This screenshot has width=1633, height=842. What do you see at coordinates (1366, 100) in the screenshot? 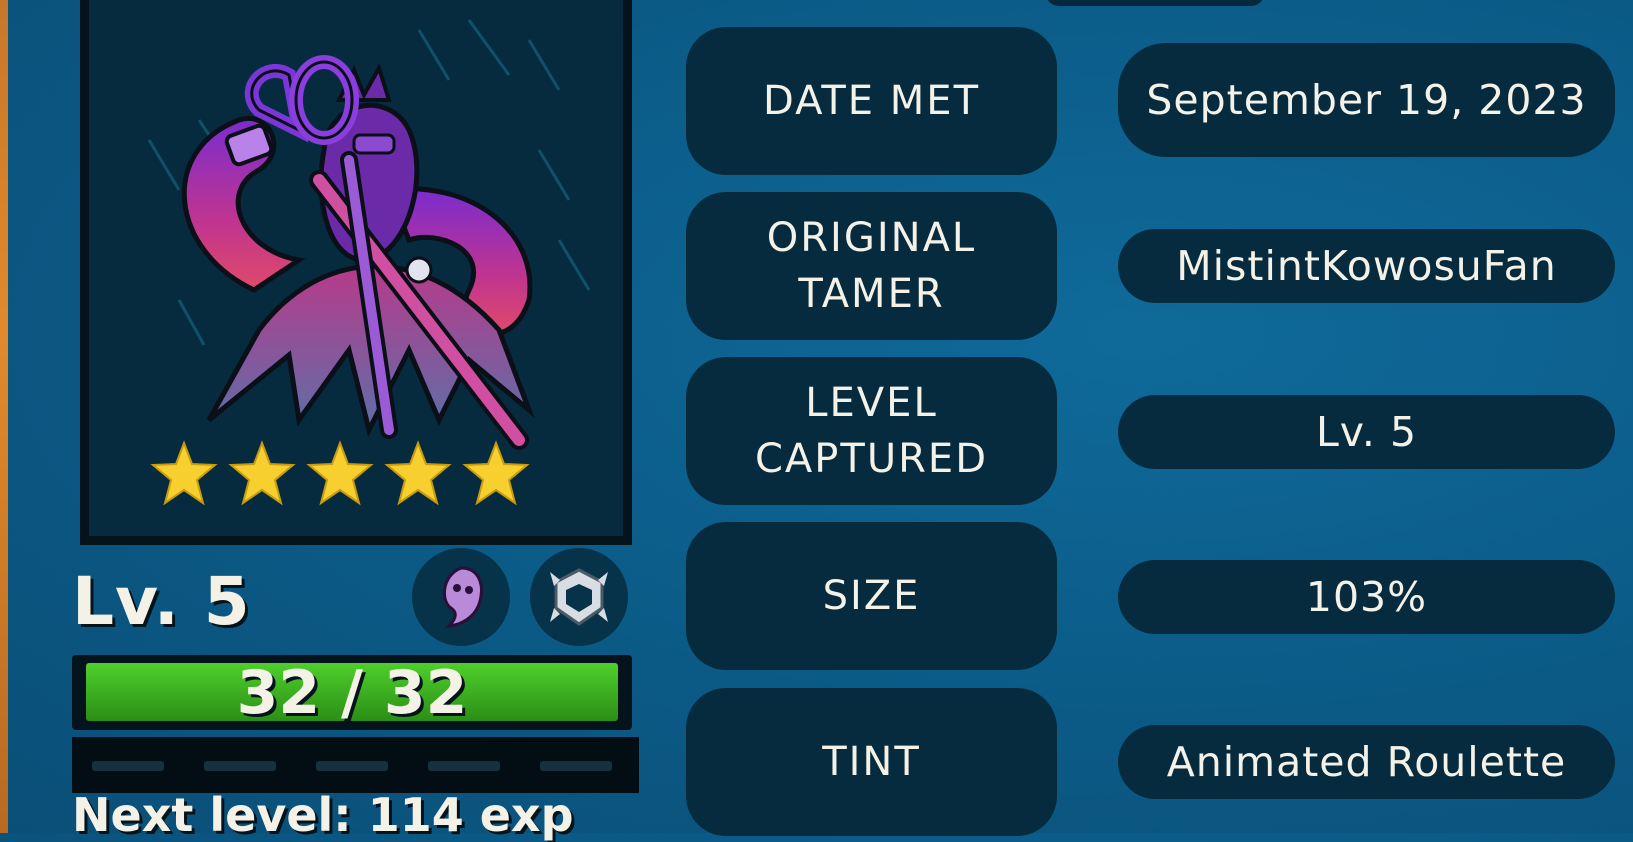
I see `info-value-date-met: September 19, 2023` at bounding box center [1366, 100].